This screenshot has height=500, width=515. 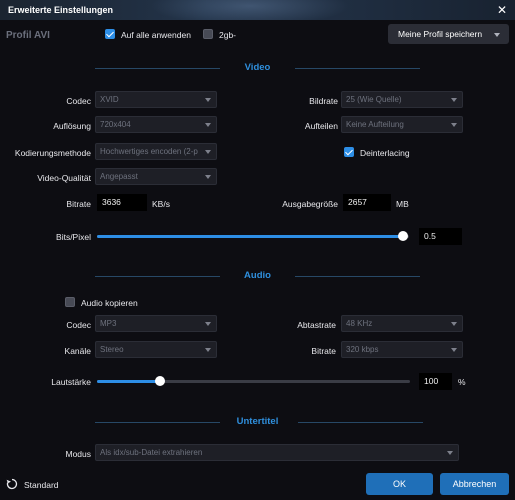 What do you see at coordinates (161, 204) in the screenshot?
I see `video-bitrate-unit: KB/s` at bounding box center [161, 204].